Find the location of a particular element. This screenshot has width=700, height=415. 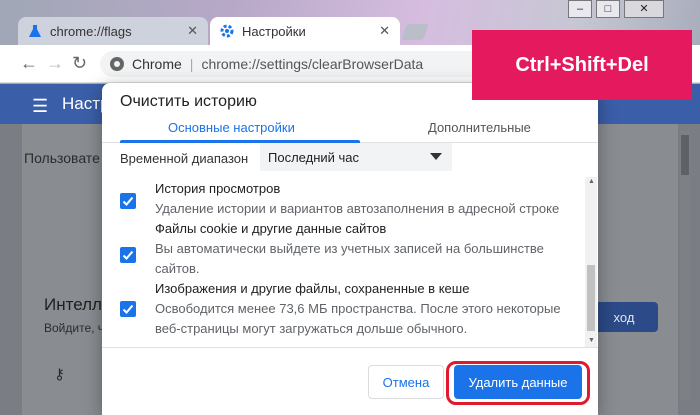

sign-in-label: ход is located at coordinates (624, 317).